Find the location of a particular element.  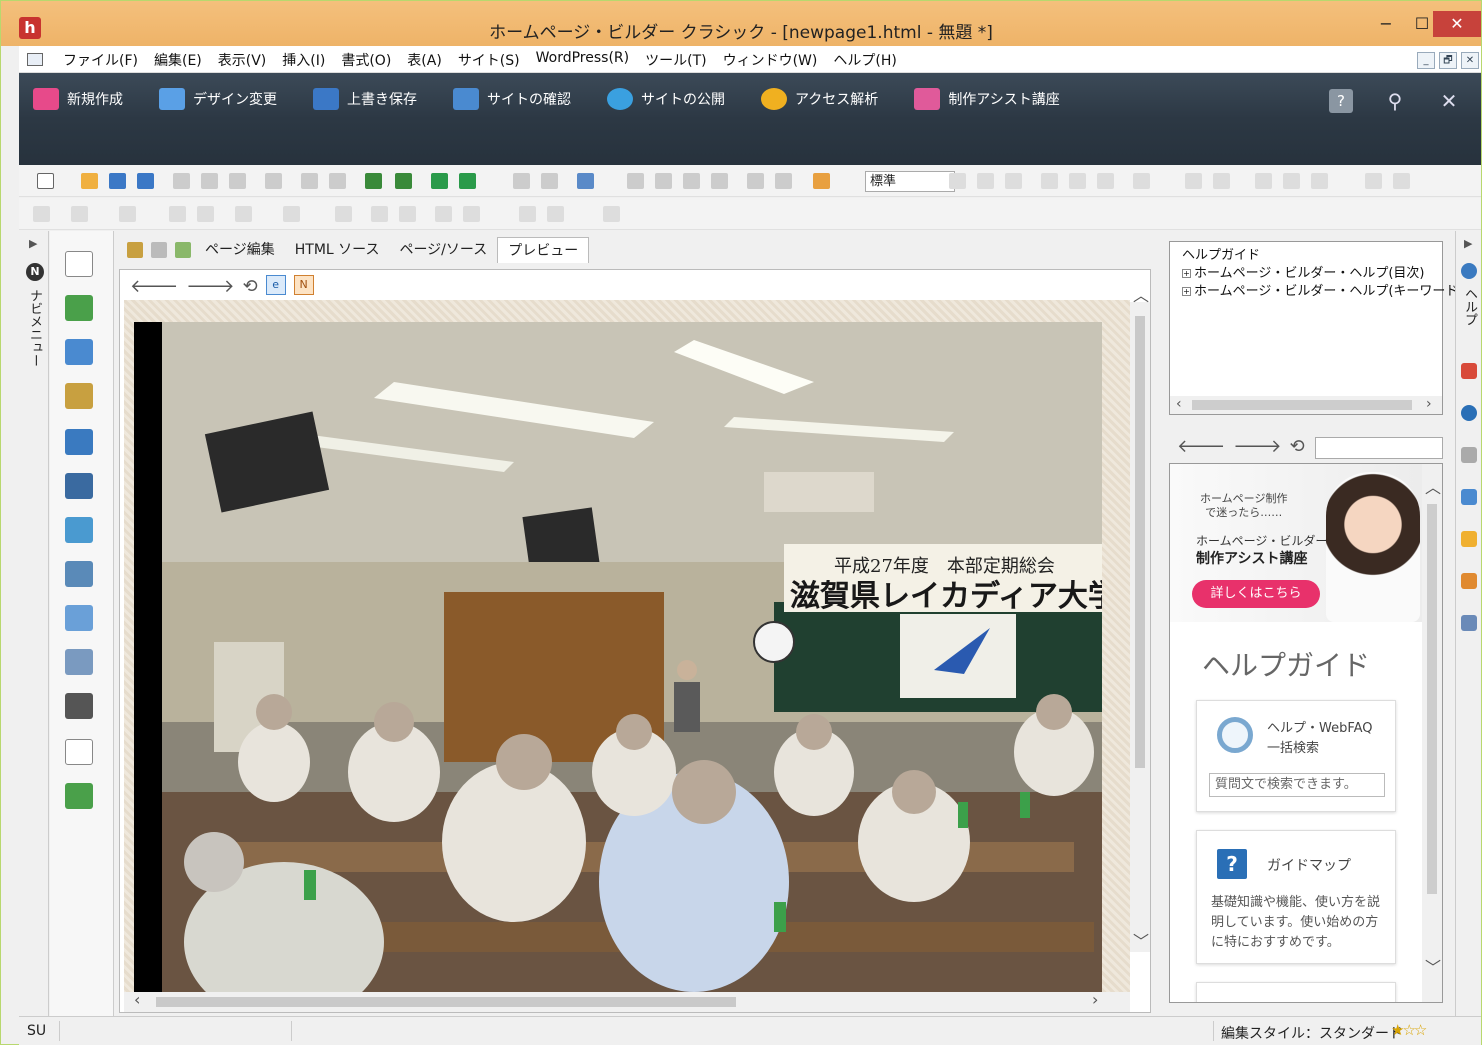

window-icon is located at coordinates (585, 181).